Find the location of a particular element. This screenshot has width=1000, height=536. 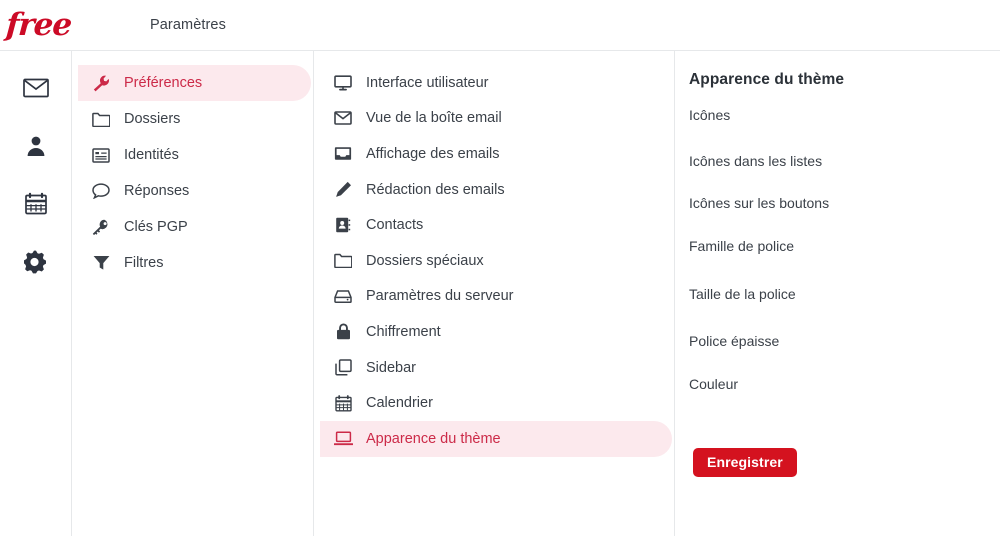

speech-bubble-icon is located at coordinates (101, 191).